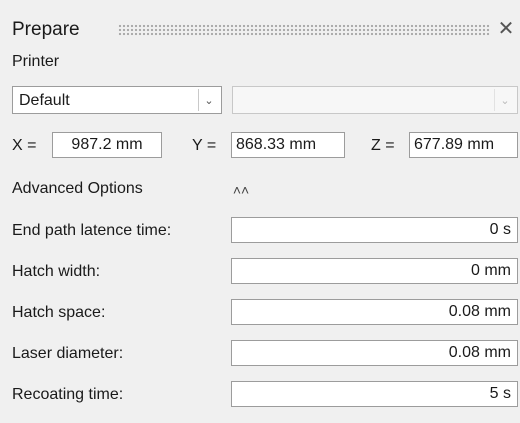 The height and width of the screenshot is (423, 520). What do you see at coordinates (204, 145) in the screenshot?
I see `y-label: Y =` at bounding box center [204, 145].